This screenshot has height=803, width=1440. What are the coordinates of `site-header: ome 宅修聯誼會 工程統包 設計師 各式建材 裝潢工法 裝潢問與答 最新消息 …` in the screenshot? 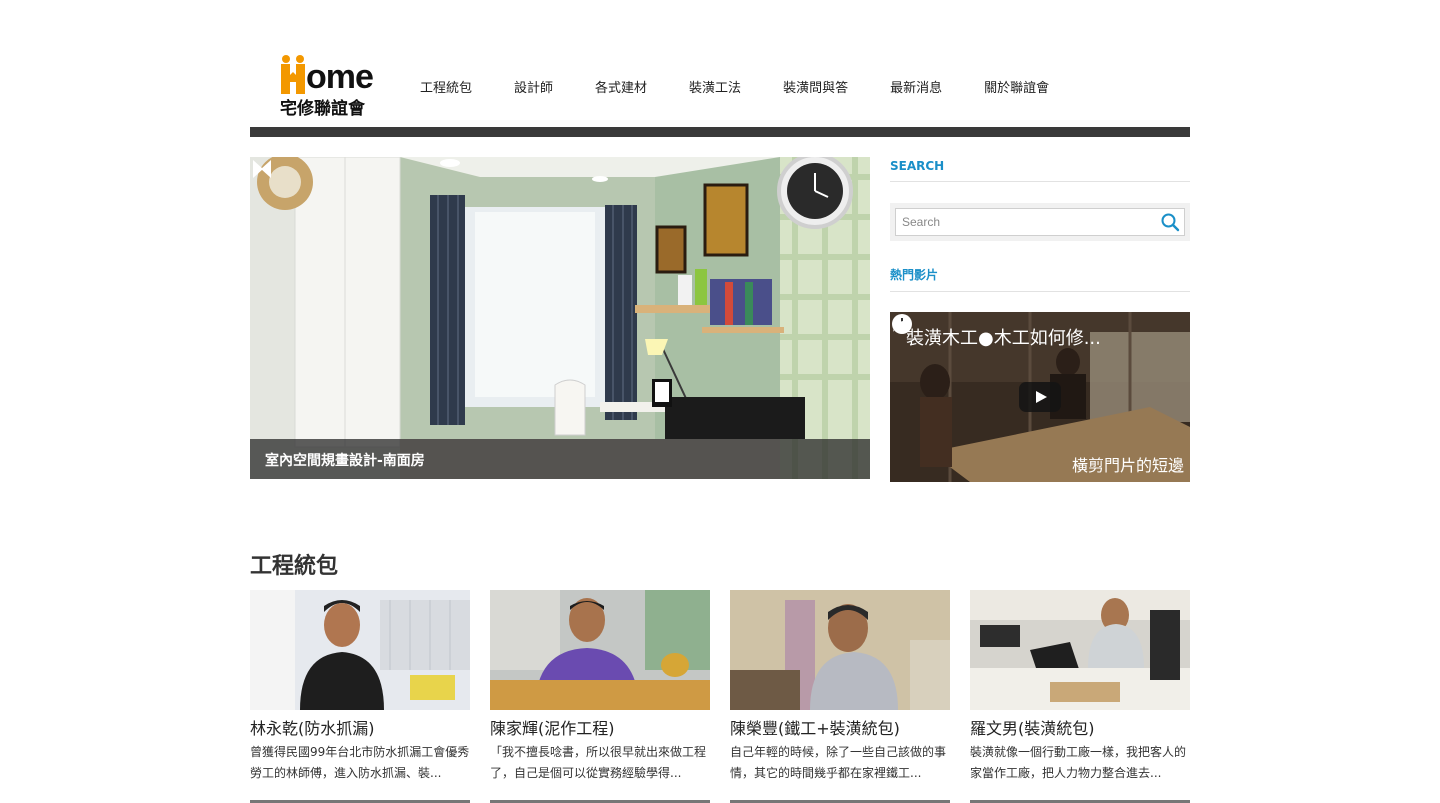 It's located at (720, 68).